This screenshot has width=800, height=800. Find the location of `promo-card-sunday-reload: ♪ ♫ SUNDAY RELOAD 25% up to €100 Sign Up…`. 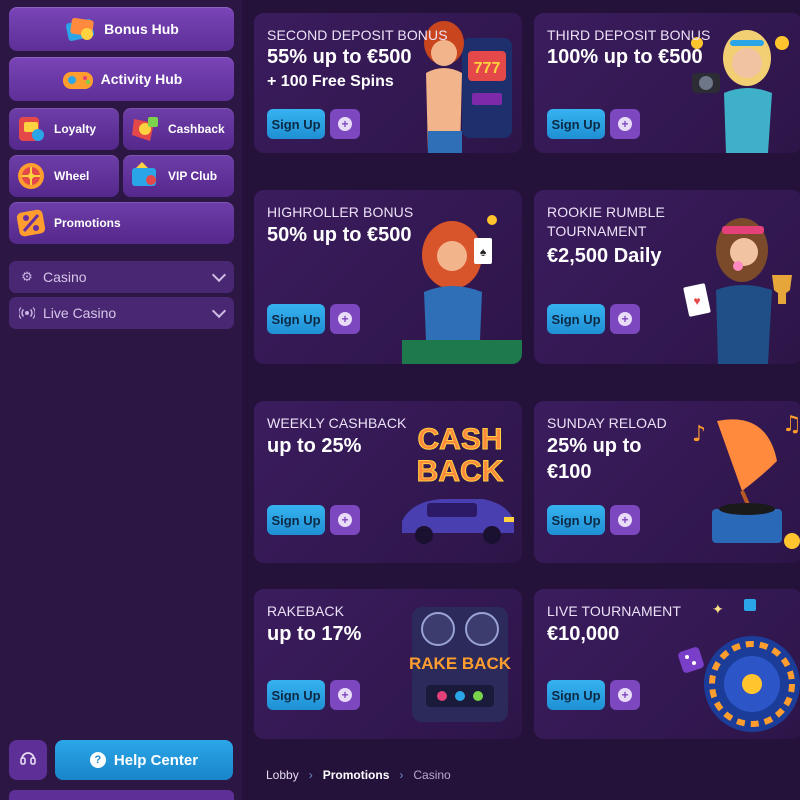

promo-card-sunday-reload: ♪ ♫ SUNDAY RELOAD 25% up to €100 Sign Up… is located at coordinates (667, 482).